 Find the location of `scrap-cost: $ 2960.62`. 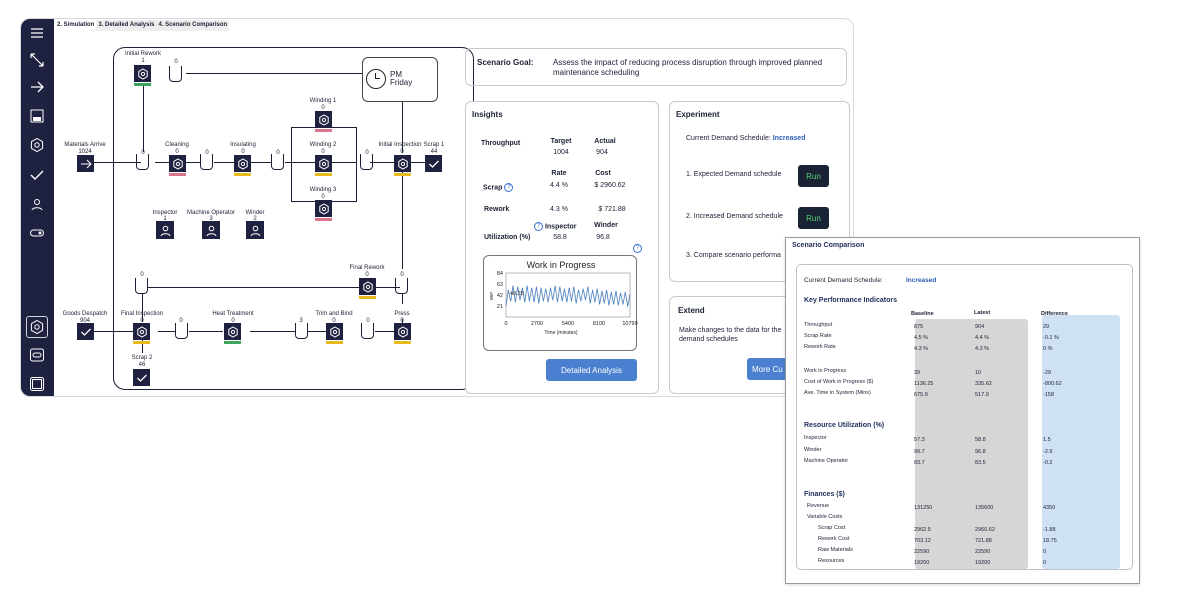

scrap-cost: $ 2960.62 is located at coordinates (610, 185).